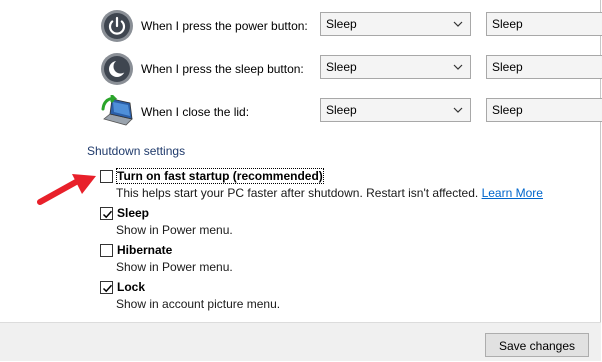 The height and width of the screenshot is (362, 602). Describe the element at coordinates (222, 69) in the screenshot. I see `sleep-button-label: When I press the sleep button:` at that location.